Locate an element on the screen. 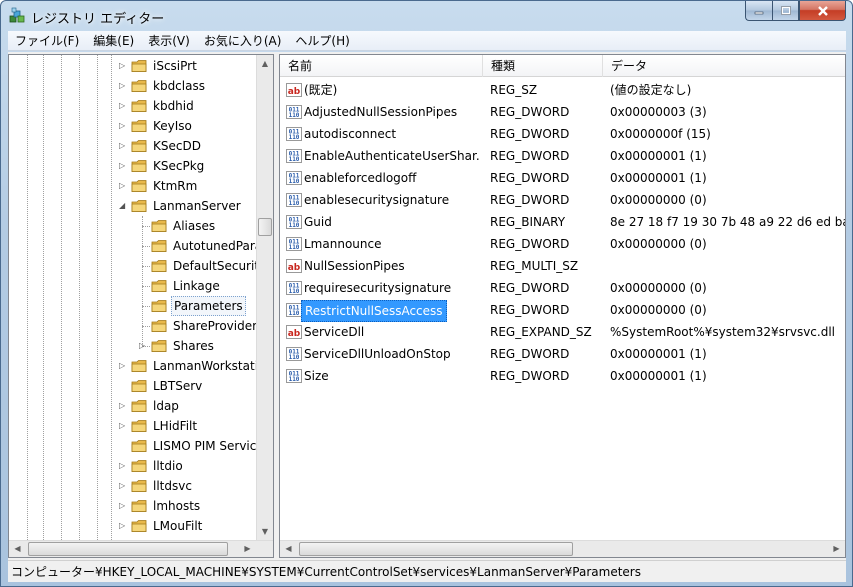 Image resolution: width=853 pixels, height=587 pixels. menu-help: ヘルプ(H) is located at coordinates (322, 41).